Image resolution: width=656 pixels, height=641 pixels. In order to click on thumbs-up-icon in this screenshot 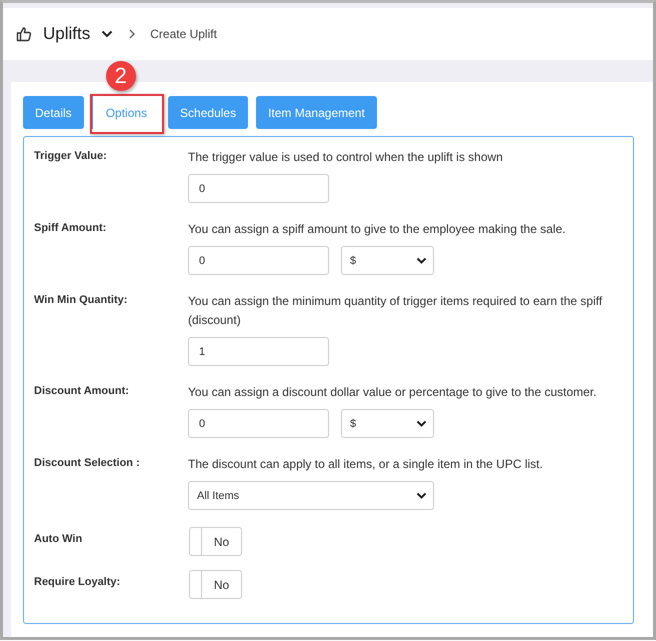, I will do `click(24, 34)`.